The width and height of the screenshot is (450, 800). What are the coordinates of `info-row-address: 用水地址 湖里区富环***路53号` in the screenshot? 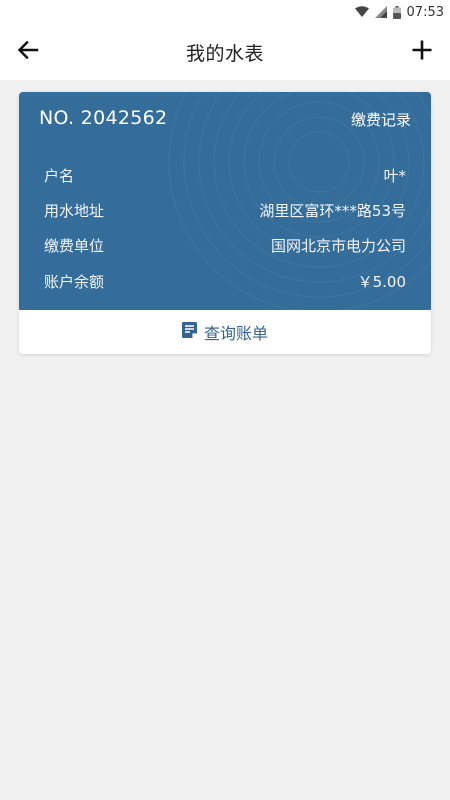 It's located at (225, 210).